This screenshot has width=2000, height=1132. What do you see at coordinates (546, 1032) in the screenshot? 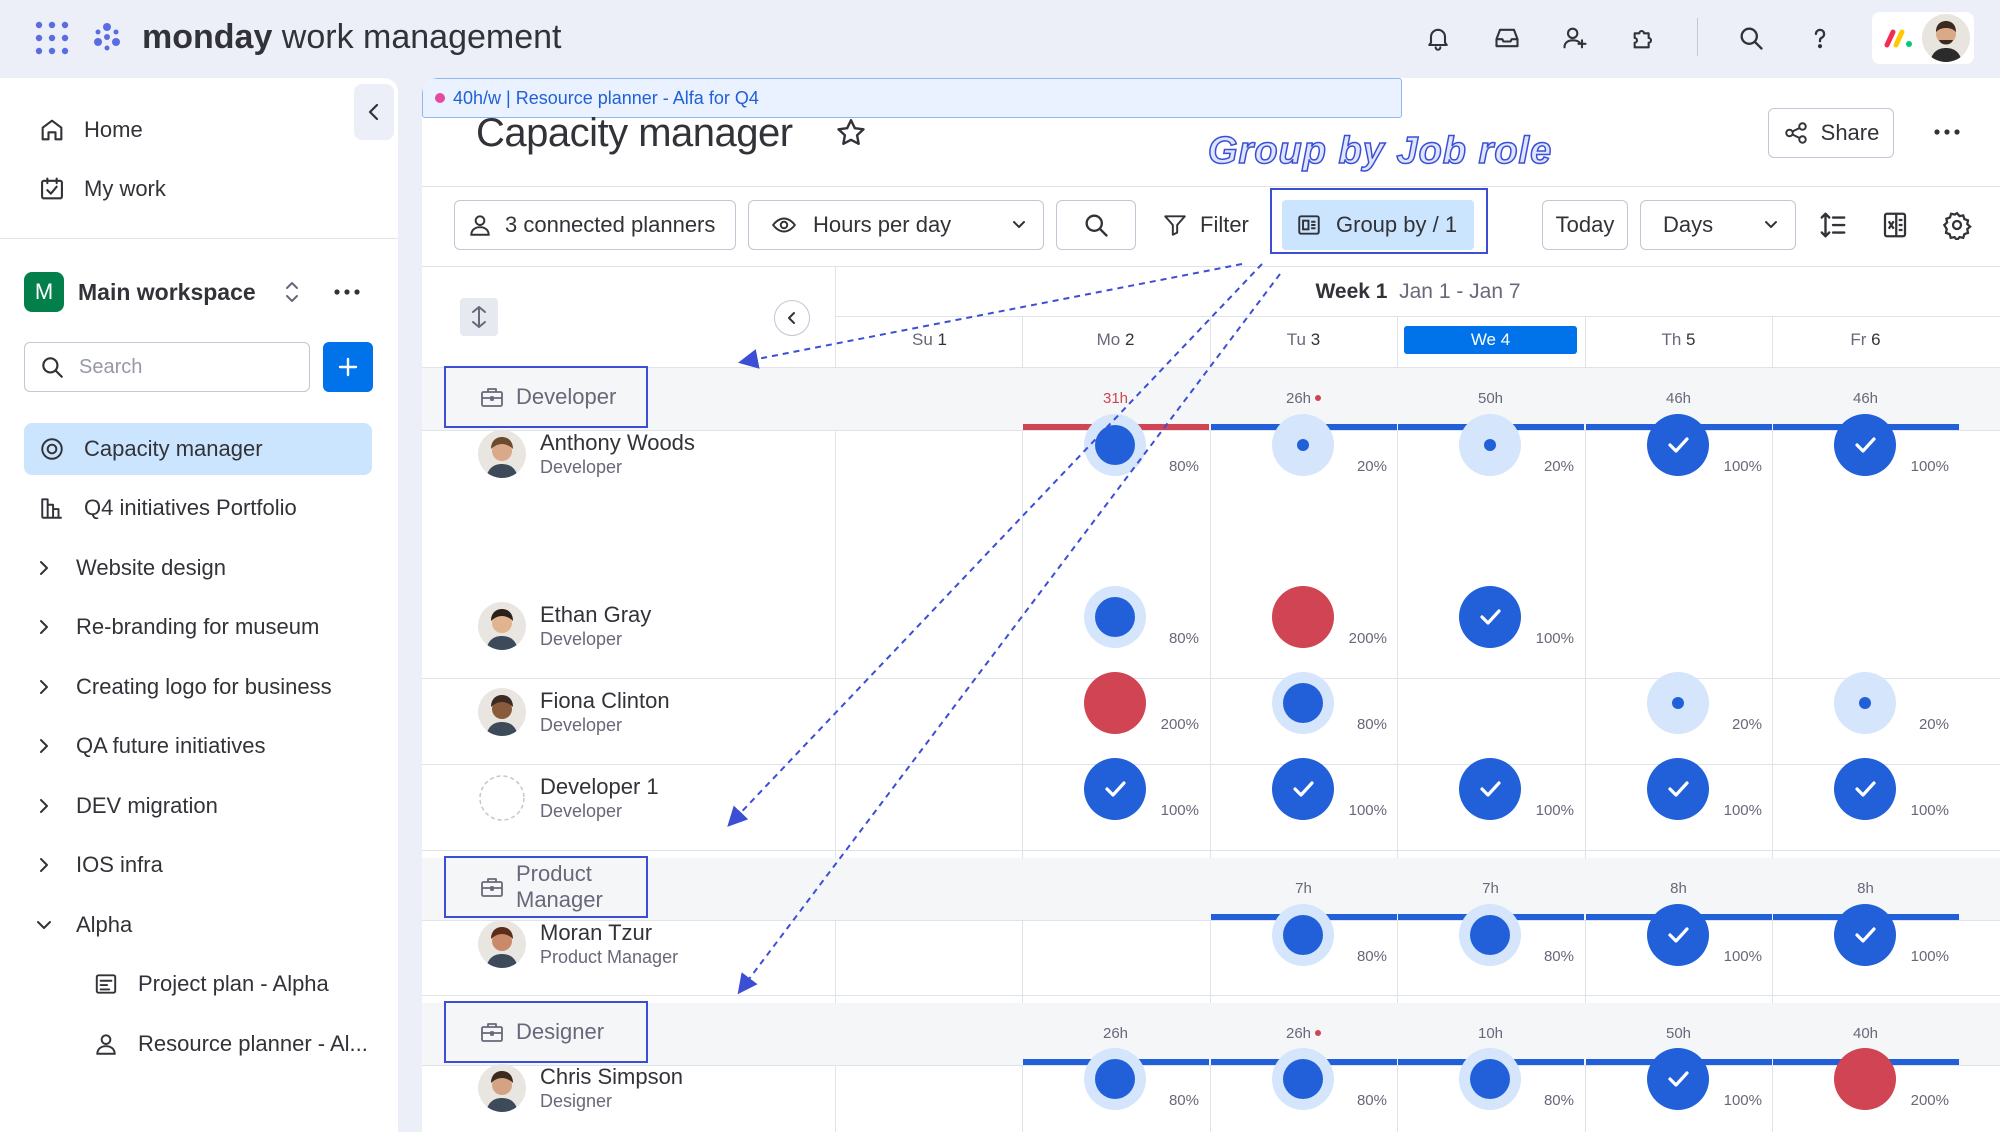
I see `group-label-designer: Designer` at bounding box center [546, 1032].